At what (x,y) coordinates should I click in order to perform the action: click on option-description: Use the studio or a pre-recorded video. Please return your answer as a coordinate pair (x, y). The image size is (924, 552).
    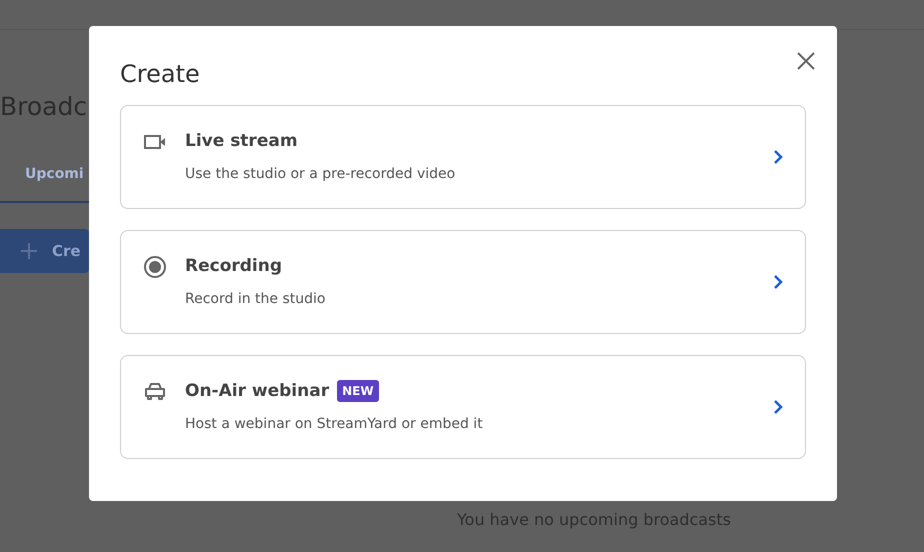
    Looking at the image, I should click on (320, 174).